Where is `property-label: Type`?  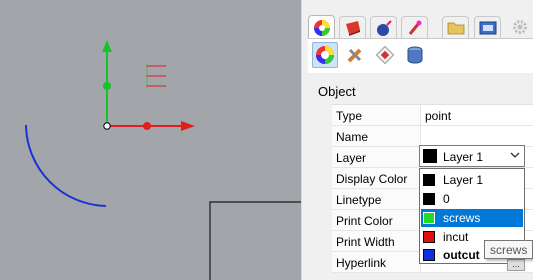
property-label: Type is located at coordinates (349, 116).